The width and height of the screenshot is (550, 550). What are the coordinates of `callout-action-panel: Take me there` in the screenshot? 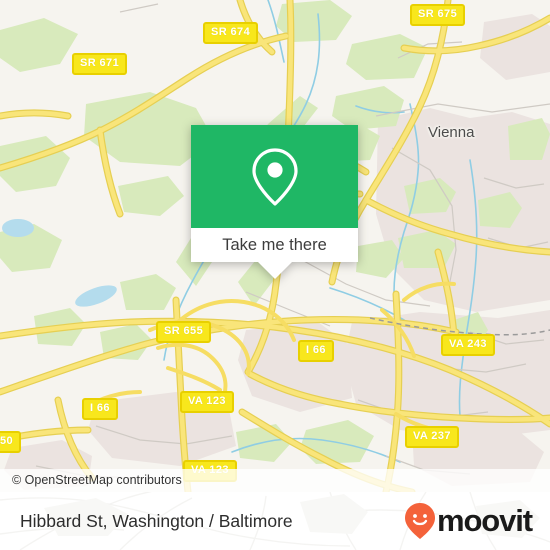 It's located at (274, 253).